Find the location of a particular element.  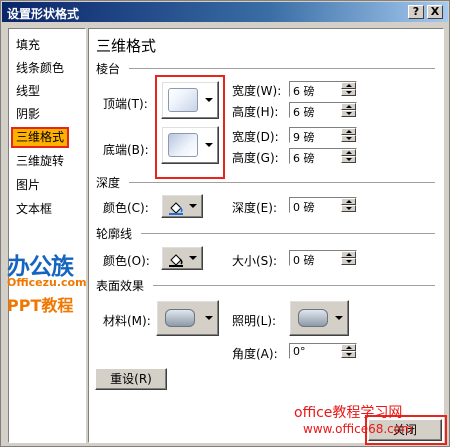

sidebar-item-text-box: 文本框 is located at coordinates (34, 209).